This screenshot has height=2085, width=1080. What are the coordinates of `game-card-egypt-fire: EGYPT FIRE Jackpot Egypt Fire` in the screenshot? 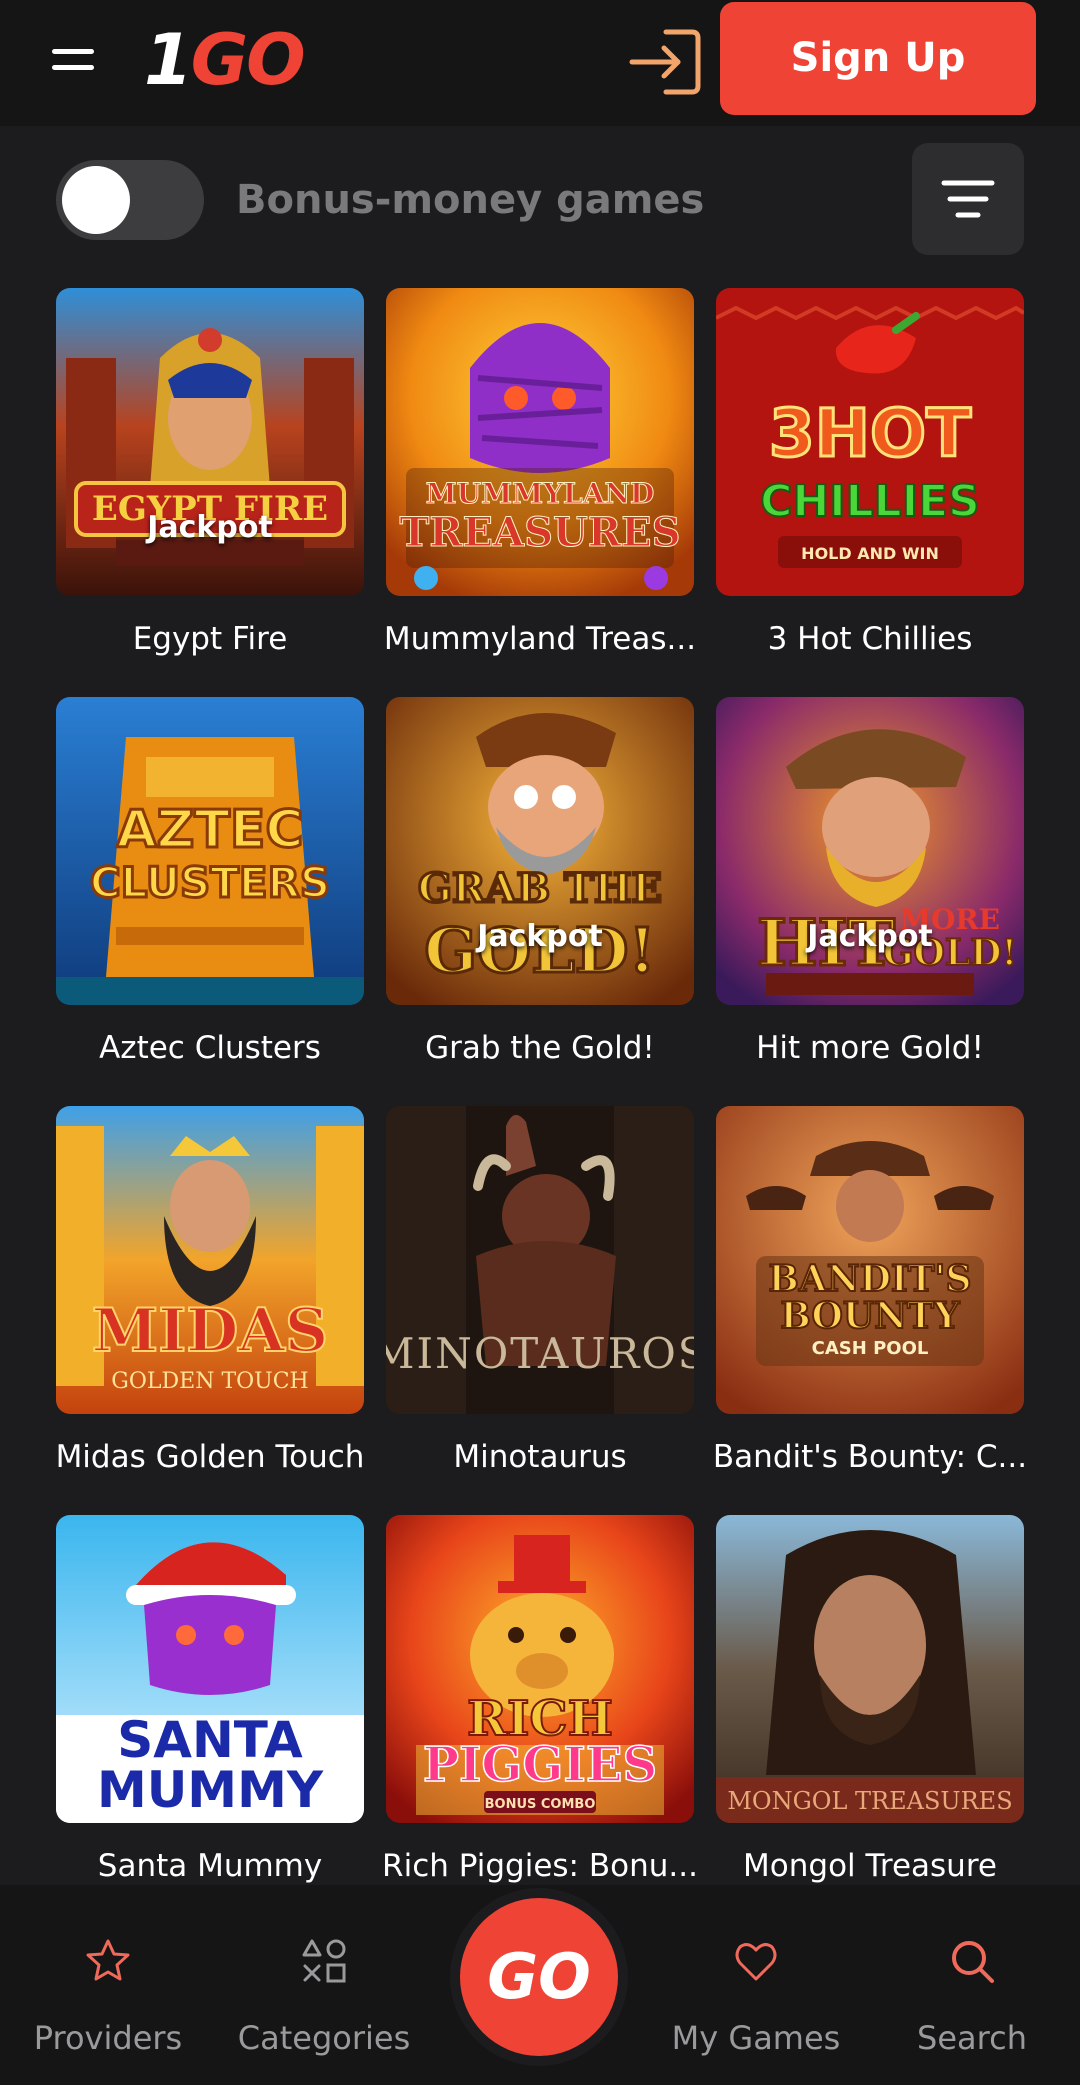 It's located at (210, 492).